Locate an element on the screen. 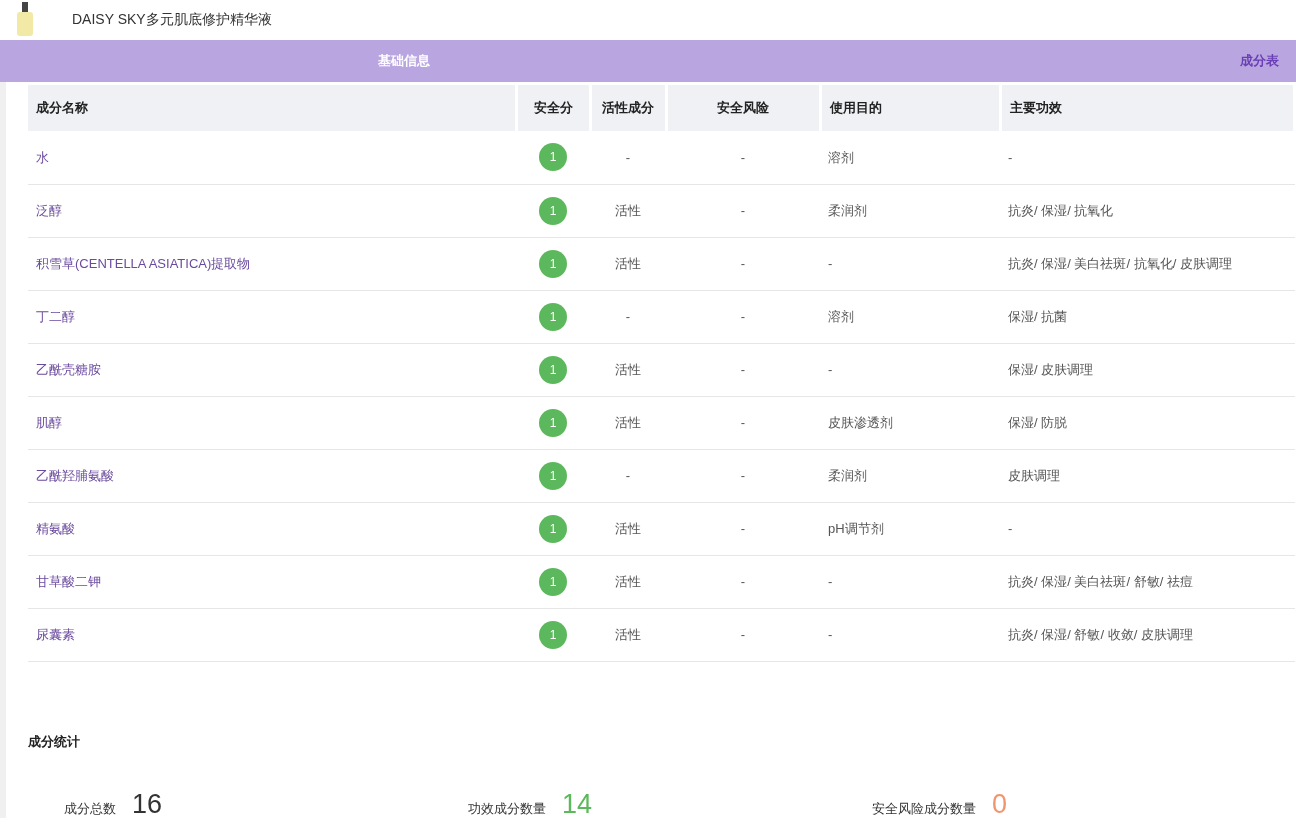  table-cell: 抗炎/ 保湿/ 抗氧化 is located at coordinates (1147, 210).